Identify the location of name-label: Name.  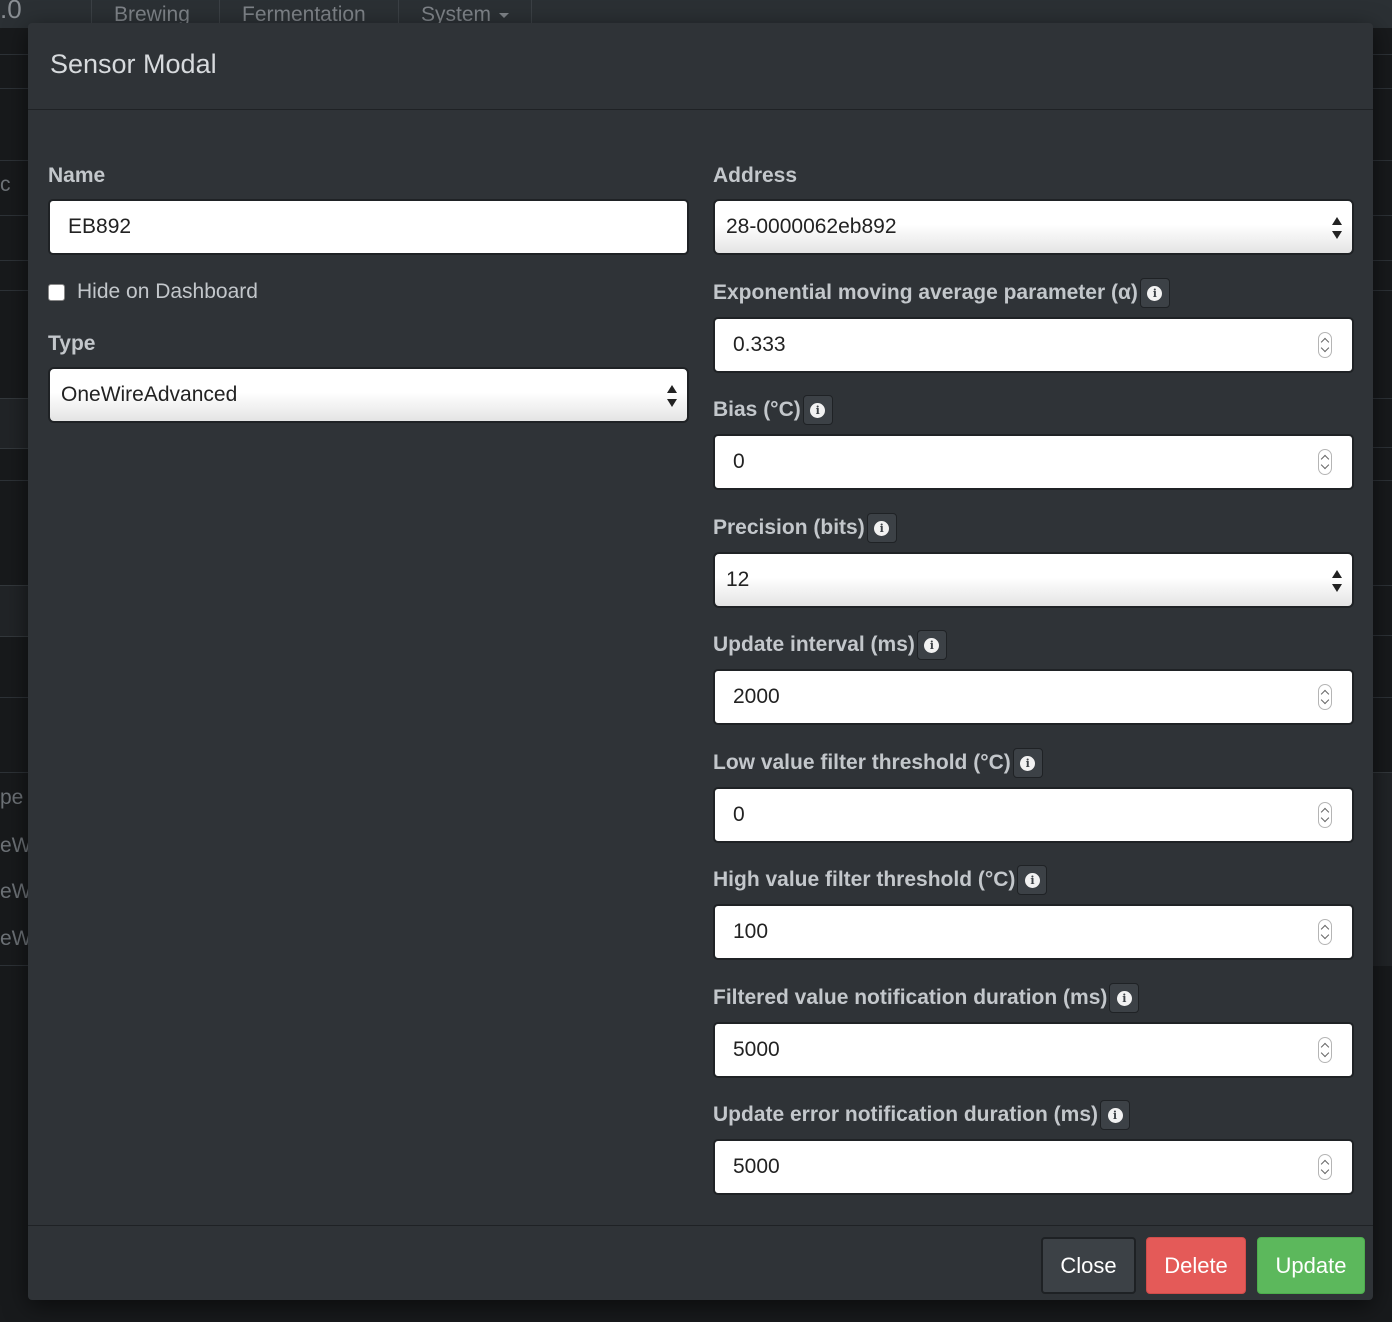
(77, 175).